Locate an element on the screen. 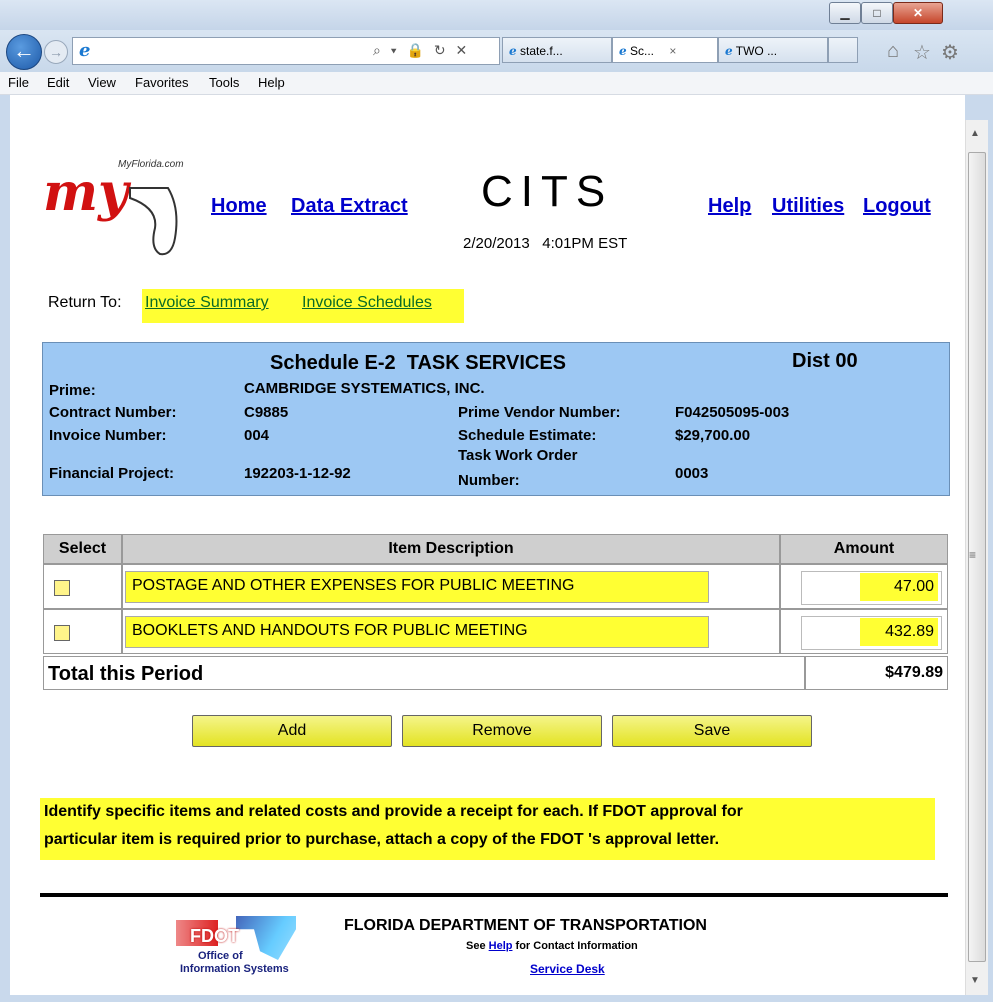 This screenshot has width=993, height=1002. star-icon: ☆ is located at coordinates (922, 52).